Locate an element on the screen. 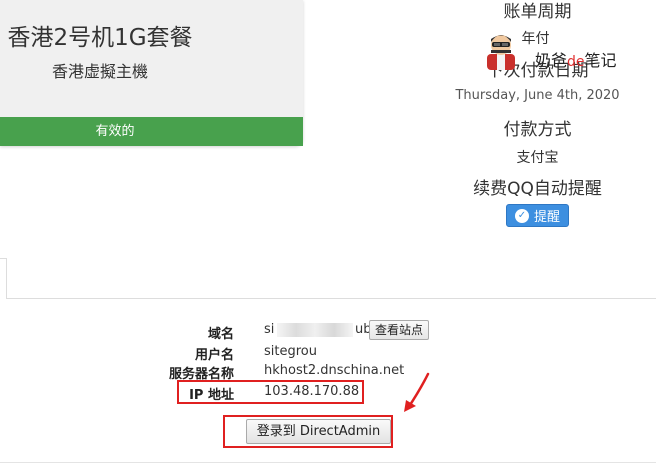  payment-method-value: 支付宝 is located at coordinates (537, 158).